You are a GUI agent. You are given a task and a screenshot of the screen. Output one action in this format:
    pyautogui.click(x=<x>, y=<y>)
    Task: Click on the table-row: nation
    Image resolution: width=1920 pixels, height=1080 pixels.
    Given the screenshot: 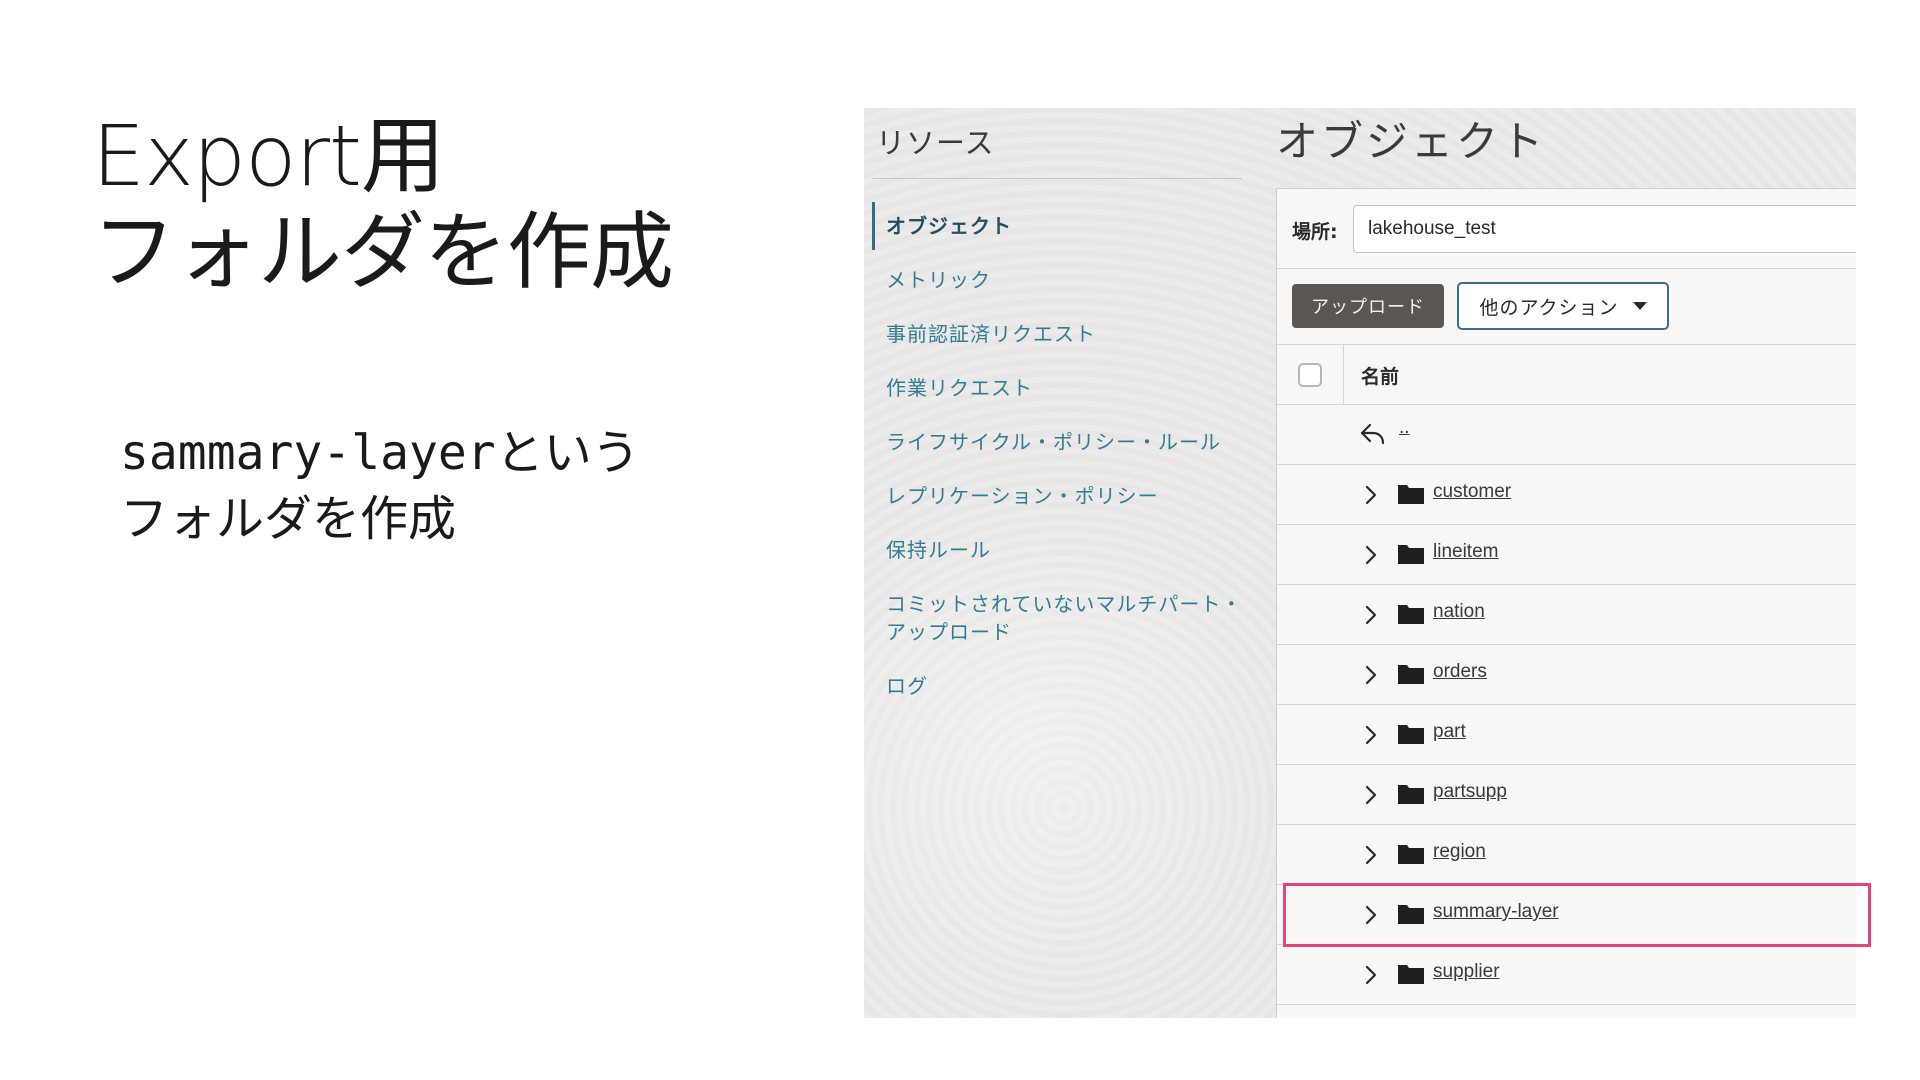 What is the action you would take?
    pyautogui.click(x=1566, y=615)
    